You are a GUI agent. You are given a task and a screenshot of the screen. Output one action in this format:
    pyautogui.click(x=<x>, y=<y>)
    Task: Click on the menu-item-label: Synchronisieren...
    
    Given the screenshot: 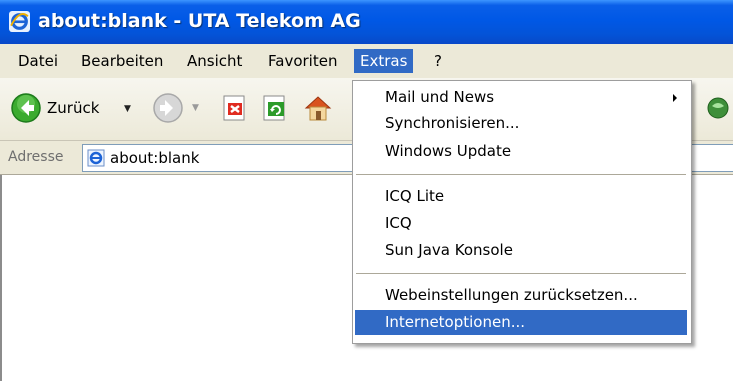 What is the action you would take?
    pyautogui.click(x=452, y=123)
    